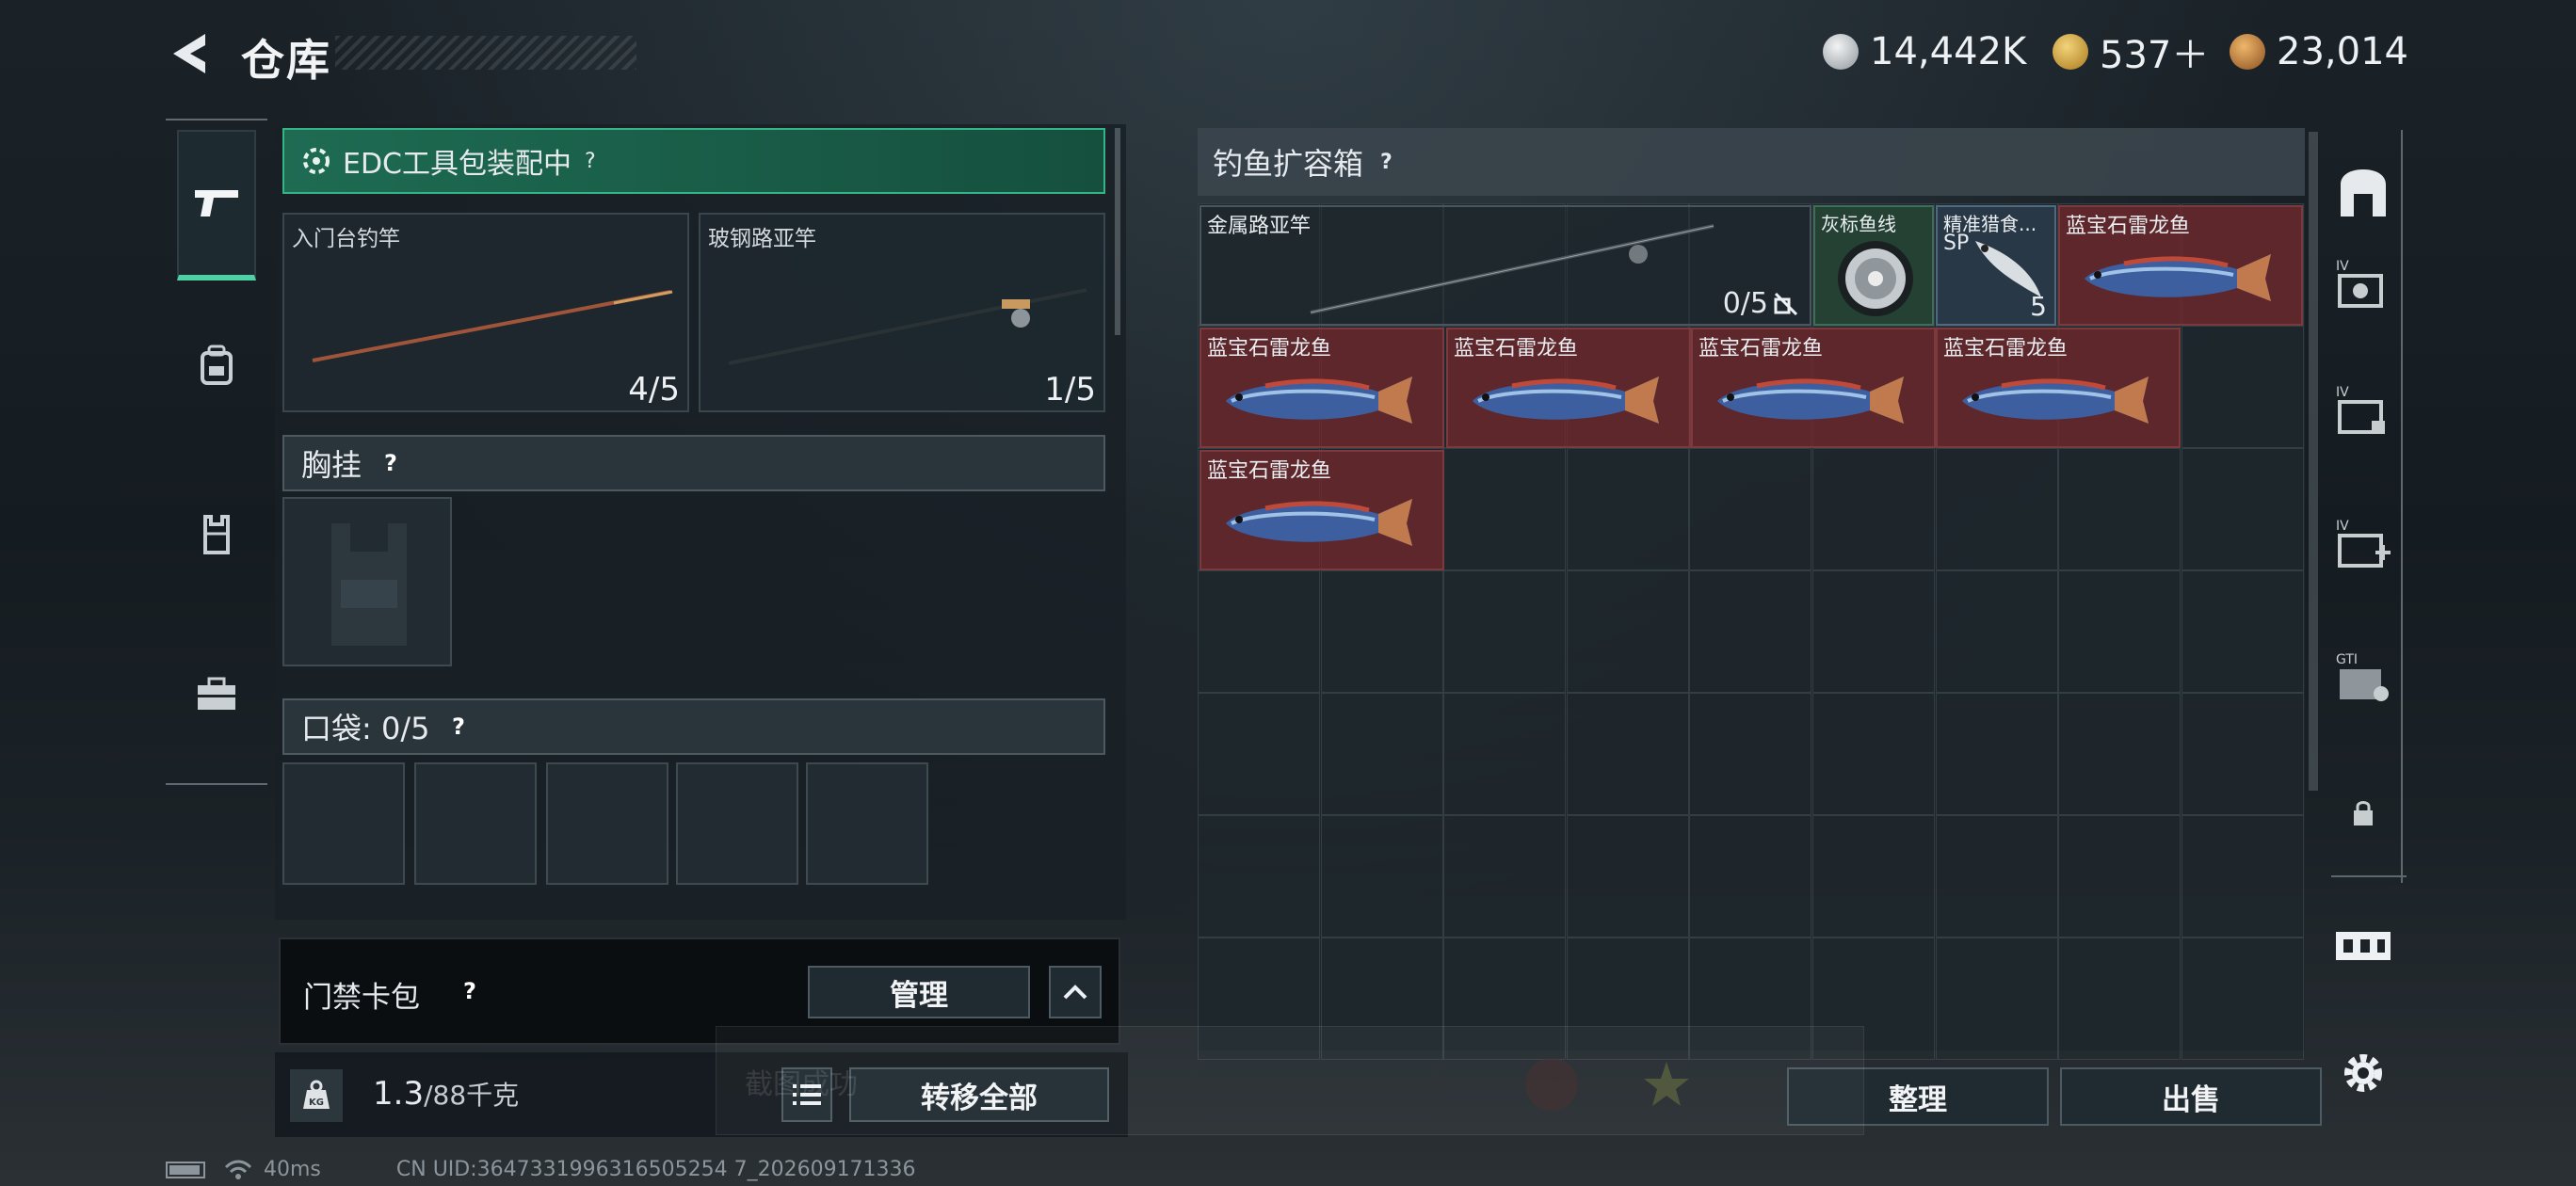 Image resolution: width=2576 pixels, height=1186 pixels. What do you see at coordinates (2369, 876) in the screenshot?
I see `side-divider` at bounding box center [2369, 876].